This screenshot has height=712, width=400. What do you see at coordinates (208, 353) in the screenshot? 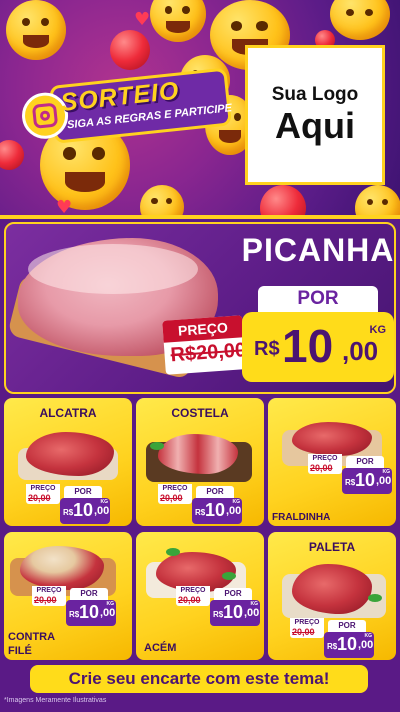
I see `featured-old-price: R$20,00` at bounding box center [208, 353].